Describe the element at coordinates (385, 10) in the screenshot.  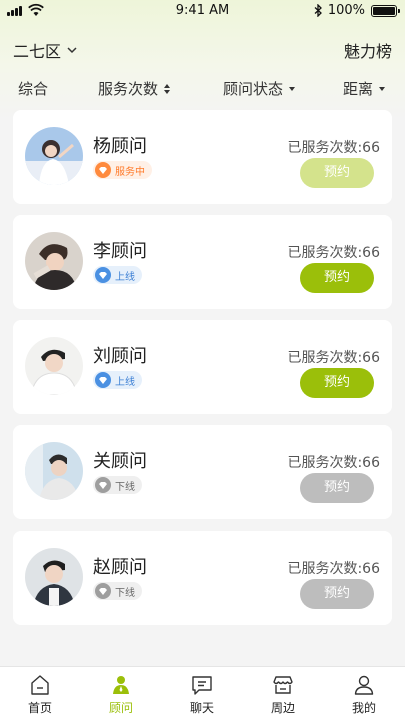
I see `battery-icon` at that location.